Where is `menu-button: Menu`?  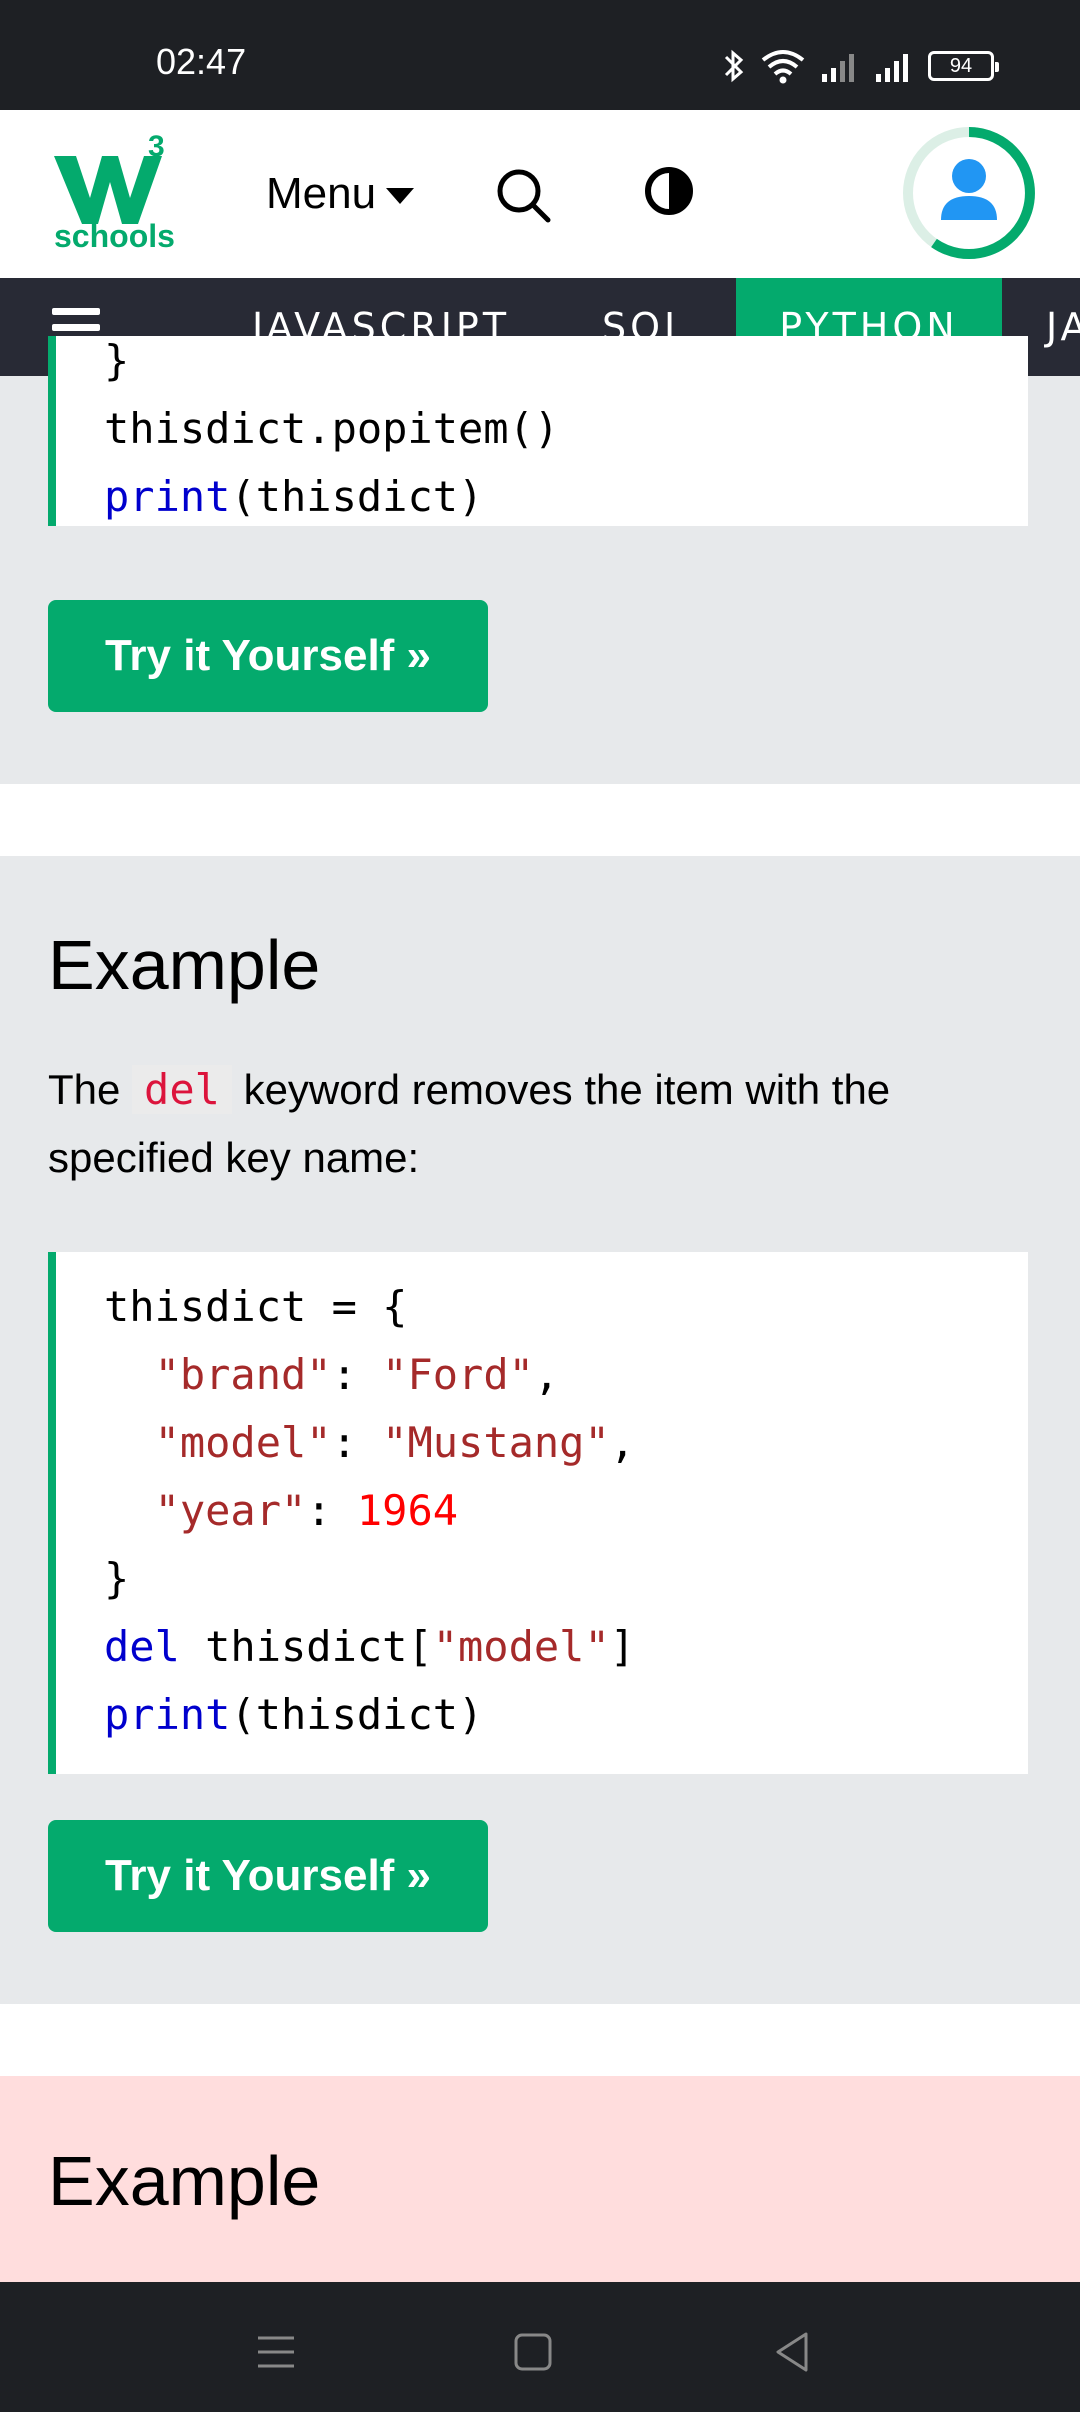
menu-button: Menu is located at coordinates (340, 194).